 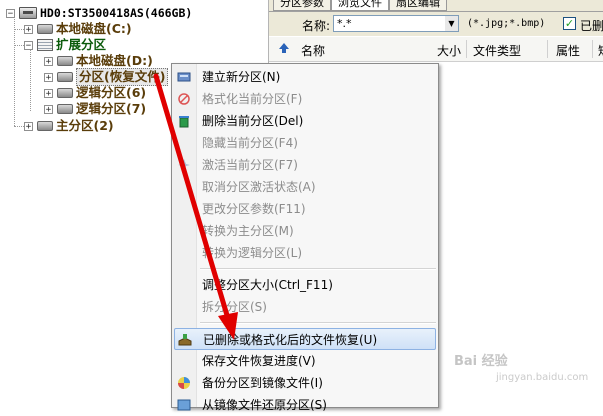 I want to click on new-partition-icon, so click(x=184, y=77).